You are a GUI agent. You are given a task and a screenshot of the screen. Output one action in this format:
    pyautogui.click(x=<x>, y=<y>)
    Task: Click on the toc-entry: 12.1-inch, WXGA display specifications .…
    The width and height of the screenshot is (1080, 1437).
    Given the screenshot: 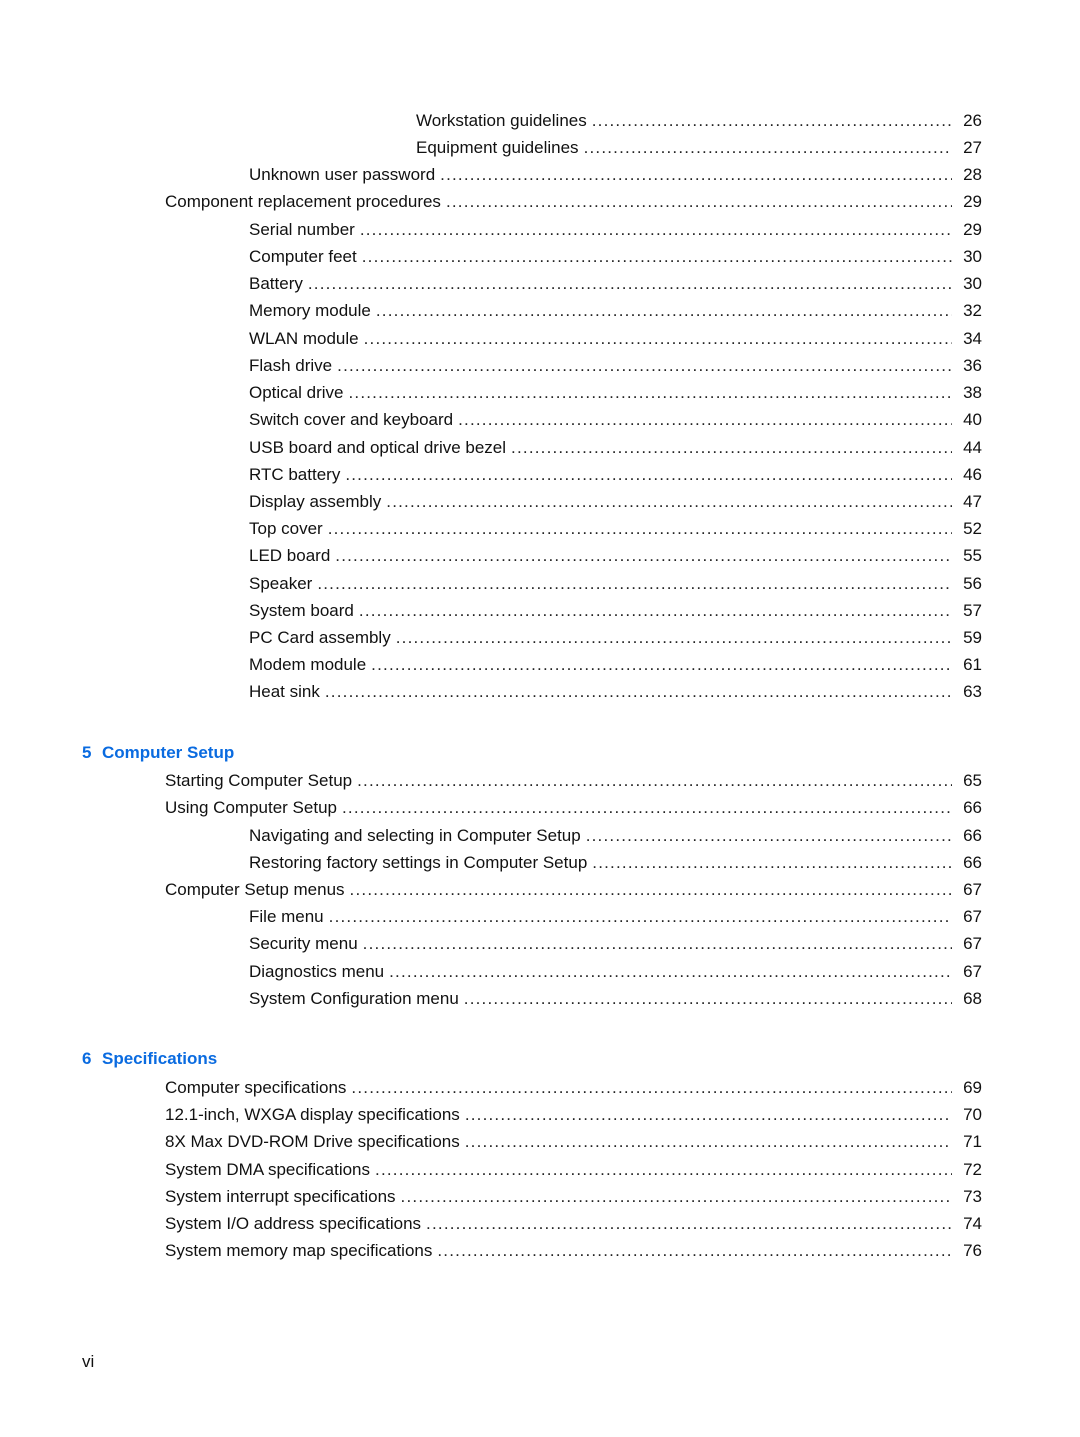 What is the action you would take?
    pyautogui.click(x=573, y=1115)
    